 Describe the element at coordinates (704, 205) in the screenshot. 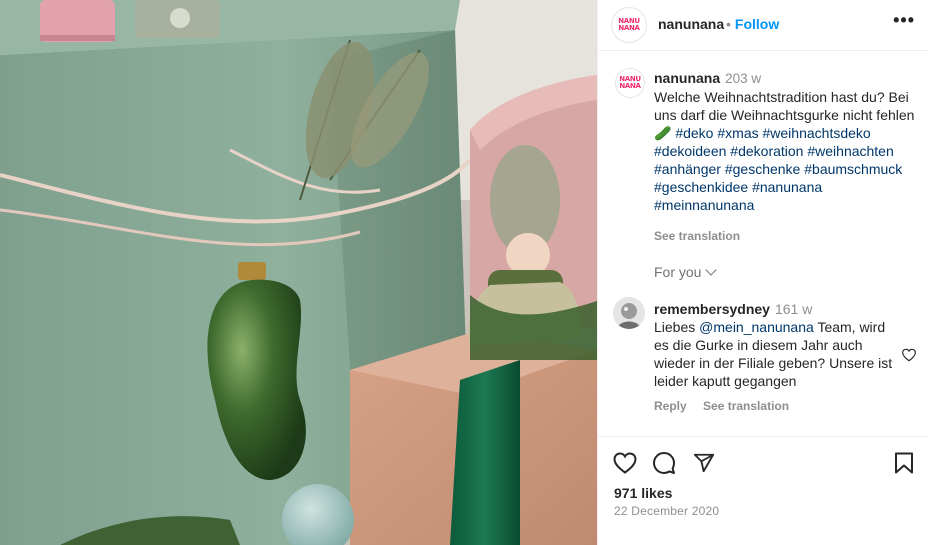

I see `hashtag: #meinnanunana` at that location.